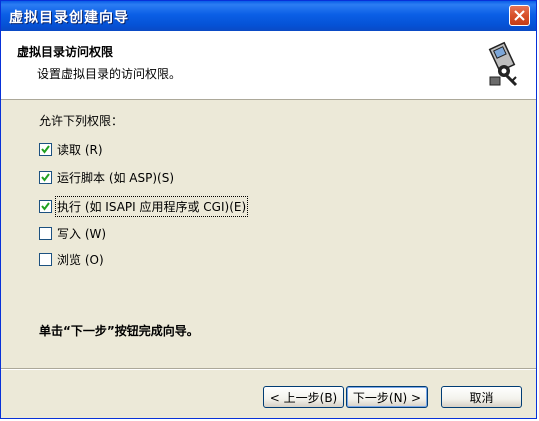 Image resolution: width=539 pixels, height=421 pixels. Describe the element at coordinates (387, 397) in the screenshot. I see `next-button: 下一步(N) >` at that location.